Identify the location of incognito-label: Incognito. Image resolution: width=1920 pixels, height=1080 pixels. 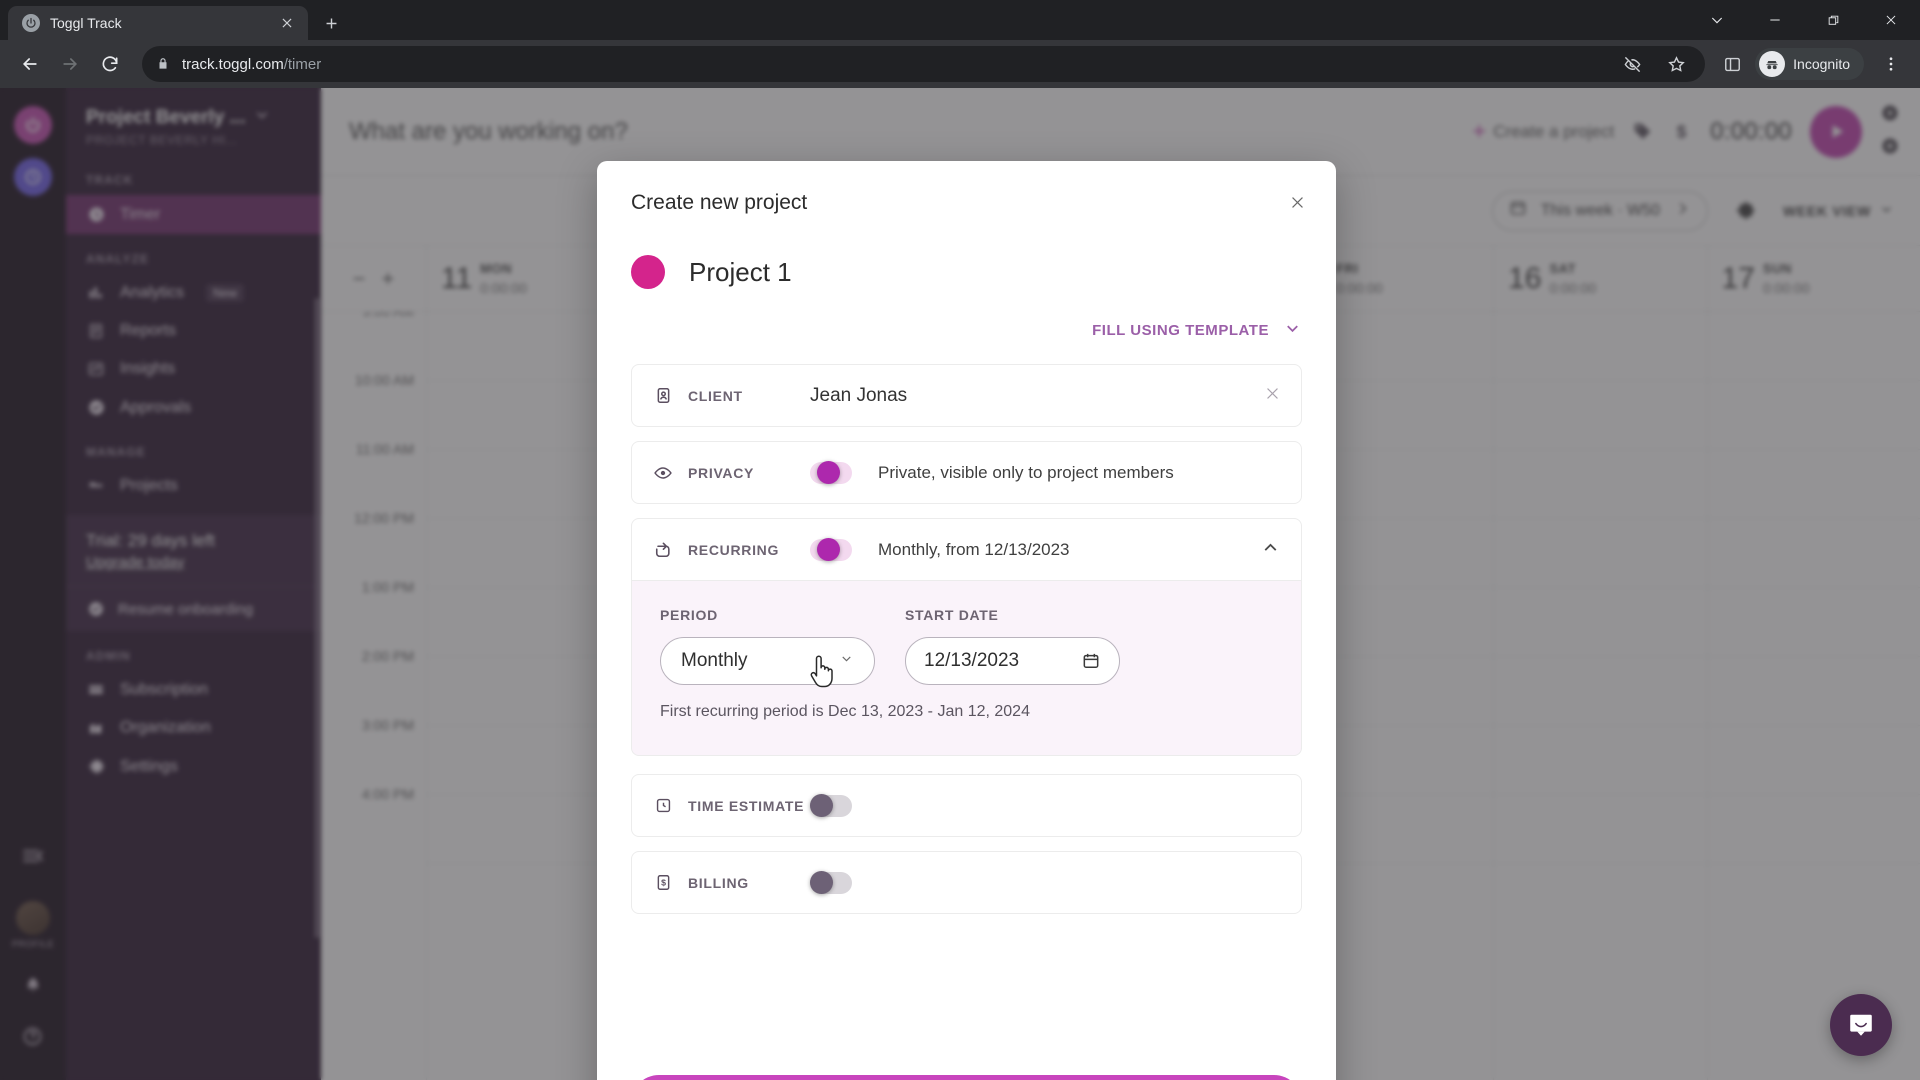
(1821, 64).